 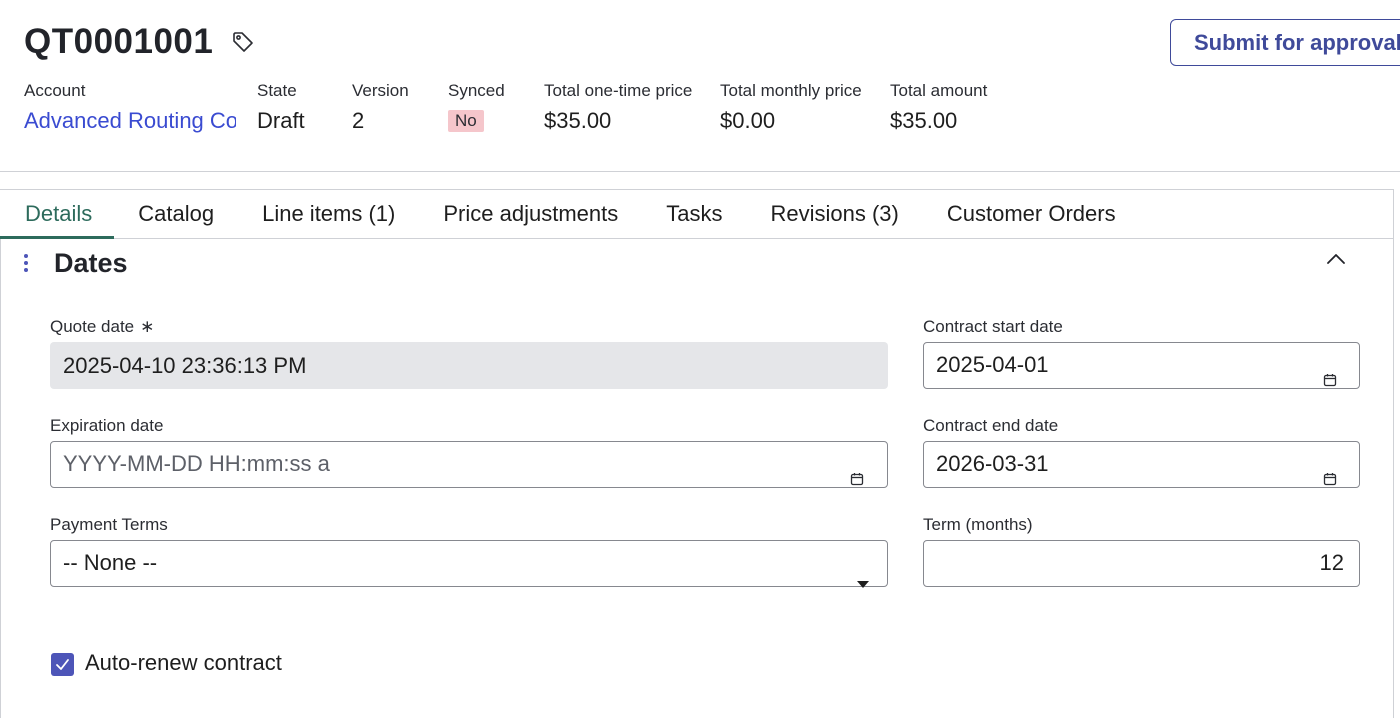 What do you see at coordinates (924, 120) in the screenshot?
I see `total-amount-value: $35.00` at bounding box center [924, 120].